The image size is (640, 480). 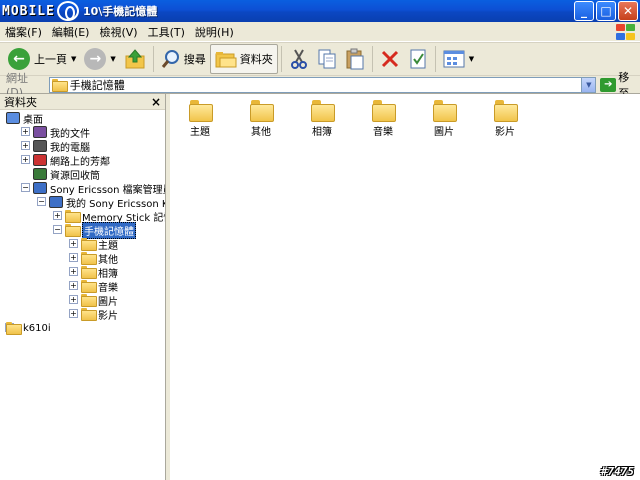 I want to click on tree-item-label: 圖片, so click(x=108, y=302).